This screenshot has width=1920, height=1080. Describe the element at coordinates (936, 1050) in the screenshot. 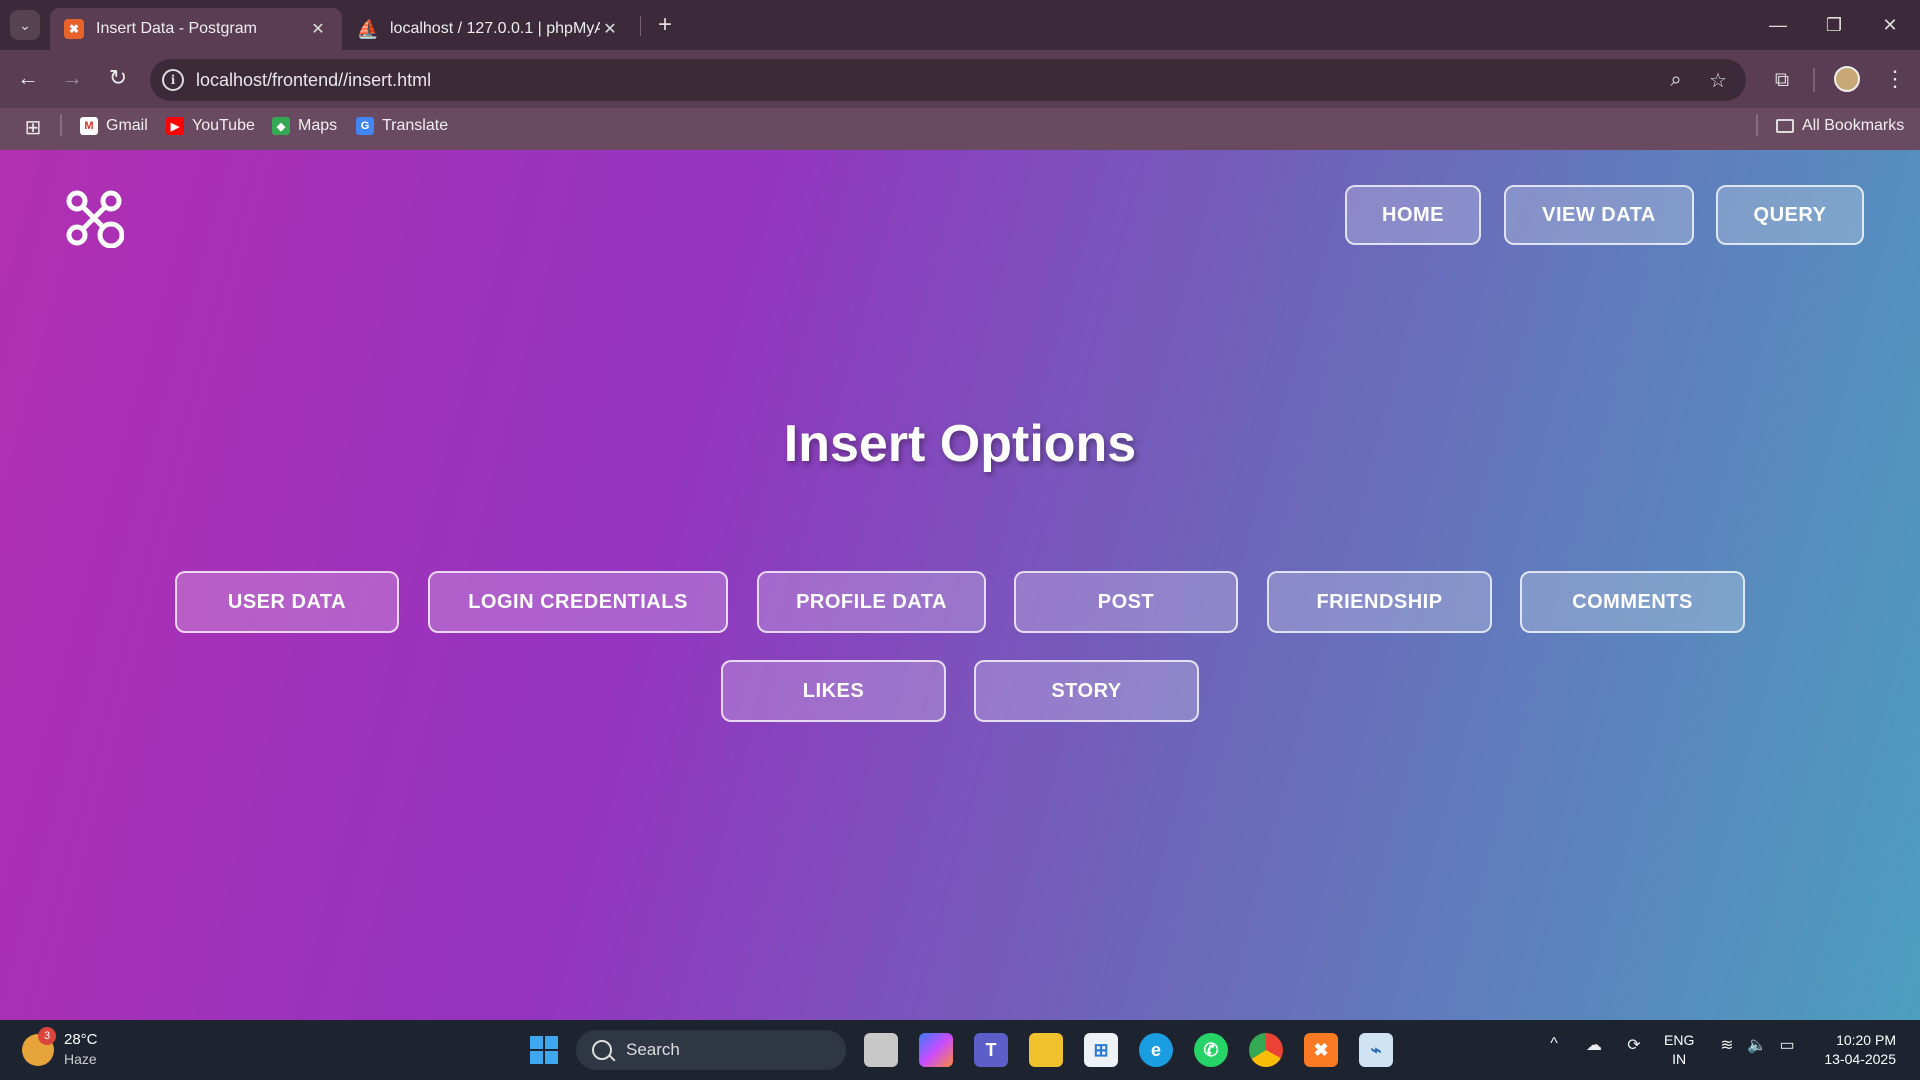

I see `copilot-icon` at that location.